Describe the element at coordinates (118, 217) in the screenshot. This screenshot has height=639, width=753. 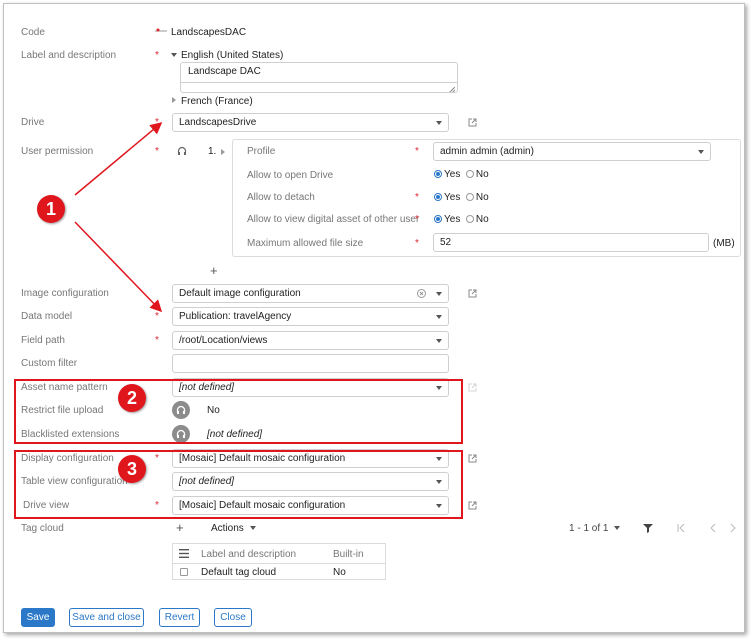
I see `annotation-arrows` at that location.